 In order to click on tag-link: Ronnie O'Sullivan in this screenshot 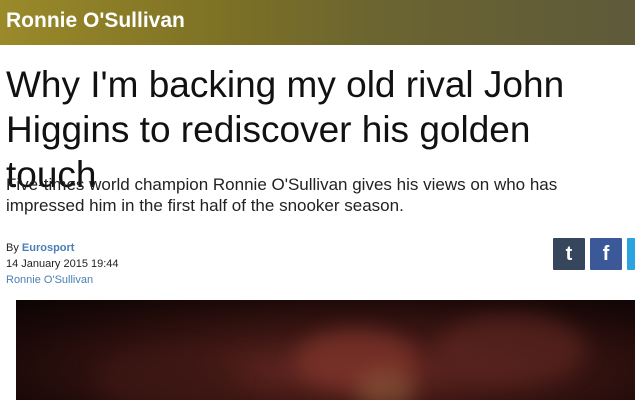, I will do `click(62, 280)`.